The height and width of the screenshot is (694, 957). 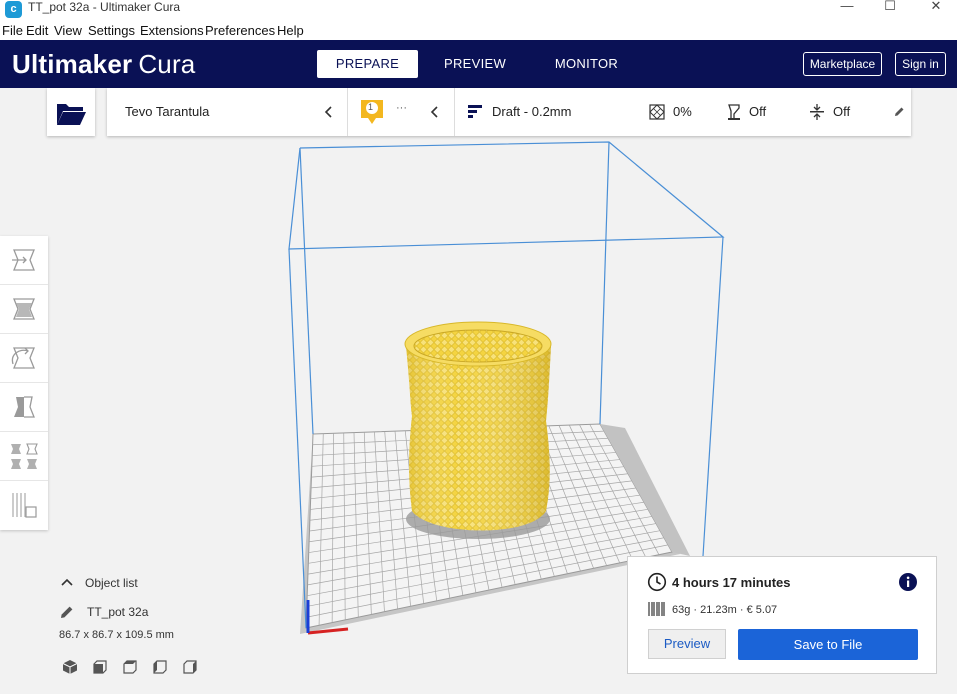 I want to click on print-settings-selector: Draft - 0.2mm 0% Off Off, so click(x=683, y=112).